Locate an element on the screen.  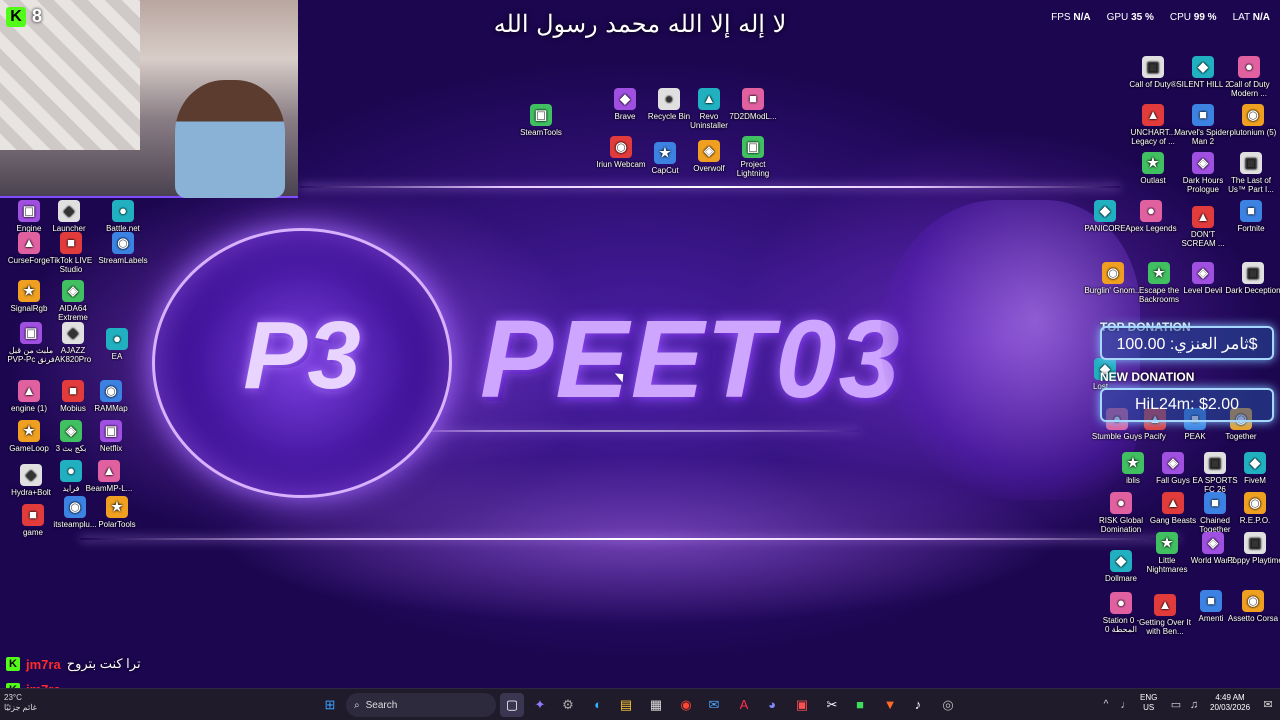
shortcut-label: StreamLabels is located at coordinates (123, 260).